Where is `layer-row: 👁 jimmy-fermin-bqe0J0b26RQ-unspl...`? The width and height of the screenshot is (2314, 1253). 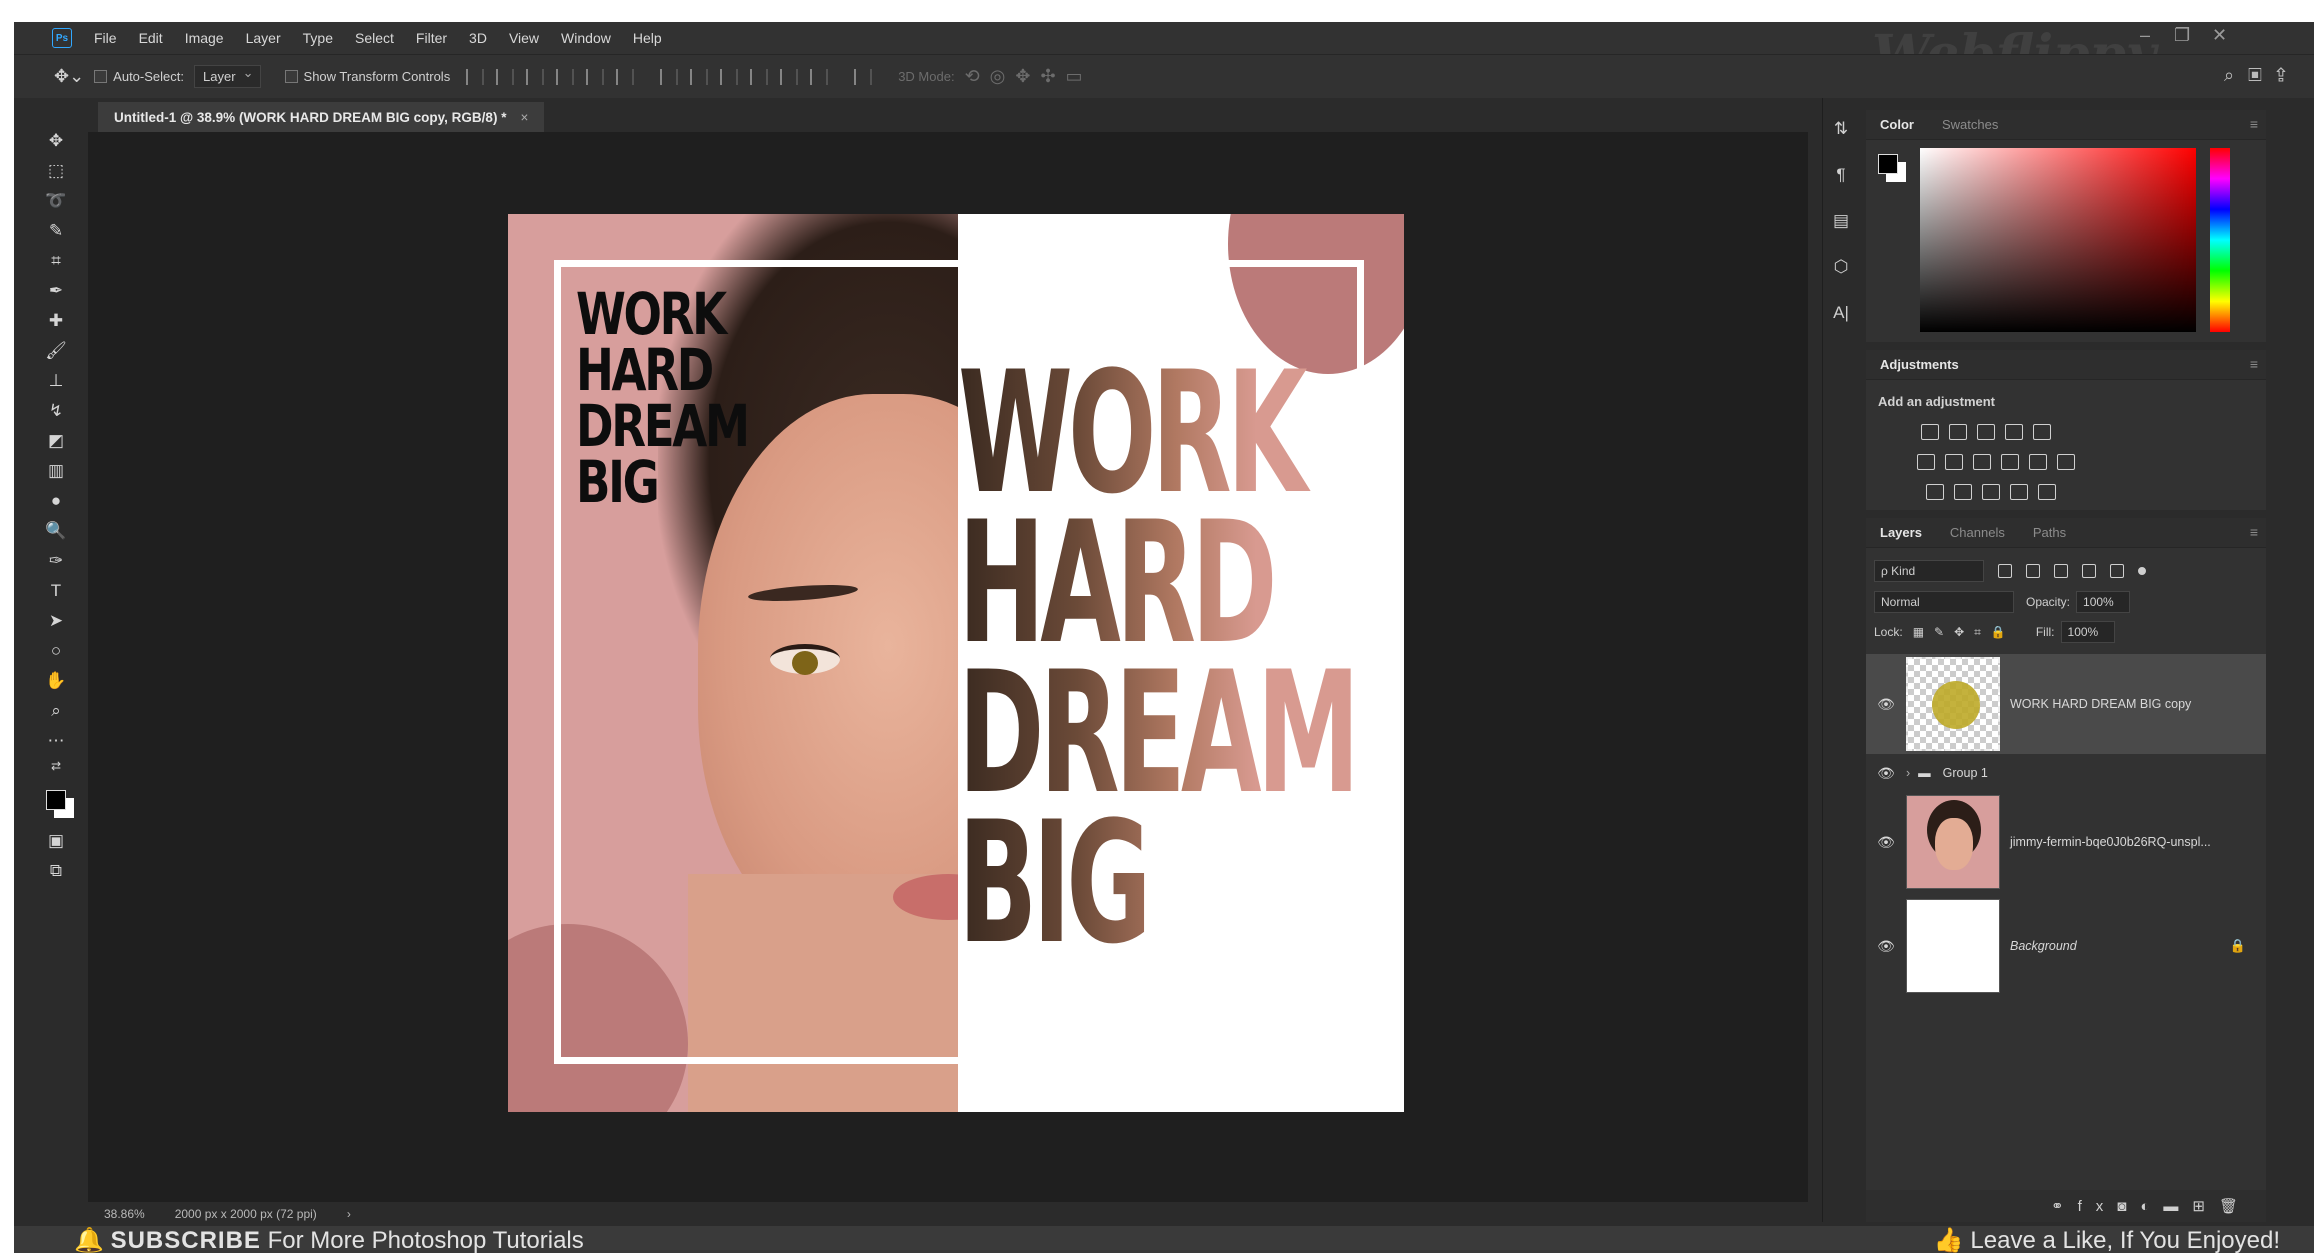 layer-row: 👁 jimmy-fermin-bqe0J0b26RQ-unspl... is located at coordinates (2066, 842).